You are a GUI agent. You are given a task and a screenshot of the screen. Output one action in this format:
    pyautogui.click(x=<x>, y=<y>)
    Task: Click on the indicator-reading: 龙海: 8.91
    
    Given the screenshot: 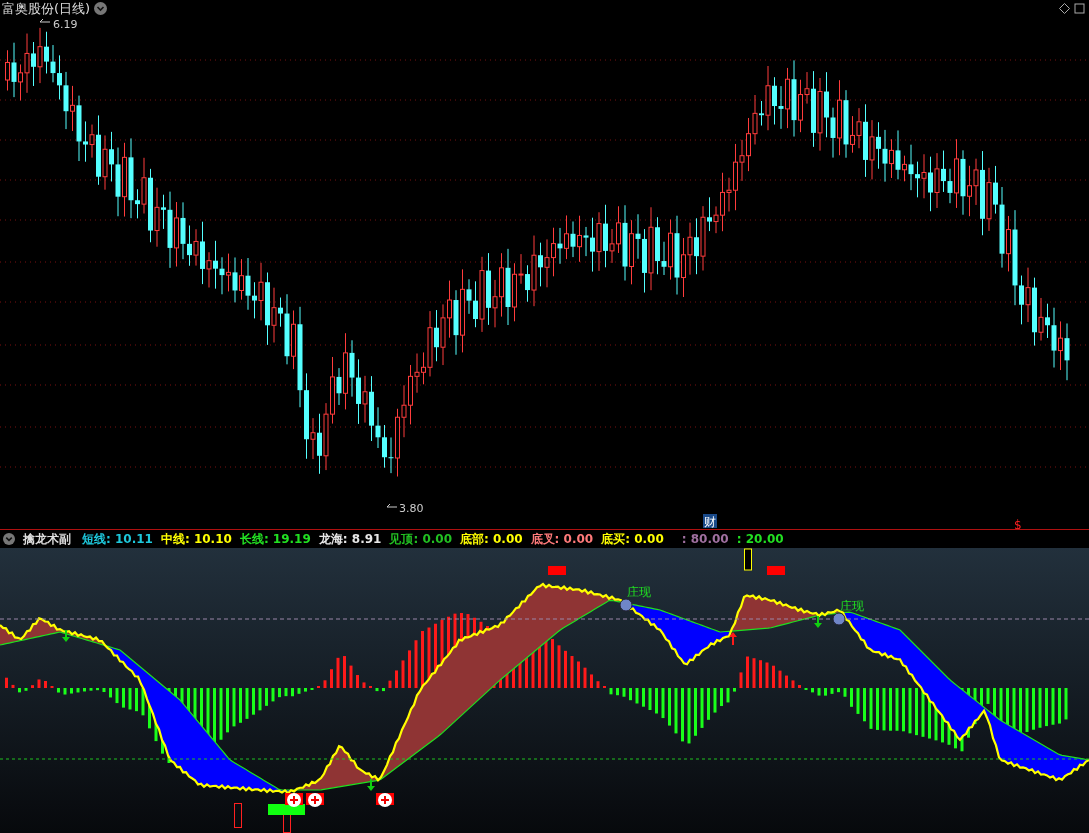 What is the action you would take?
    pyautogui.click(x=350, y=539)
    